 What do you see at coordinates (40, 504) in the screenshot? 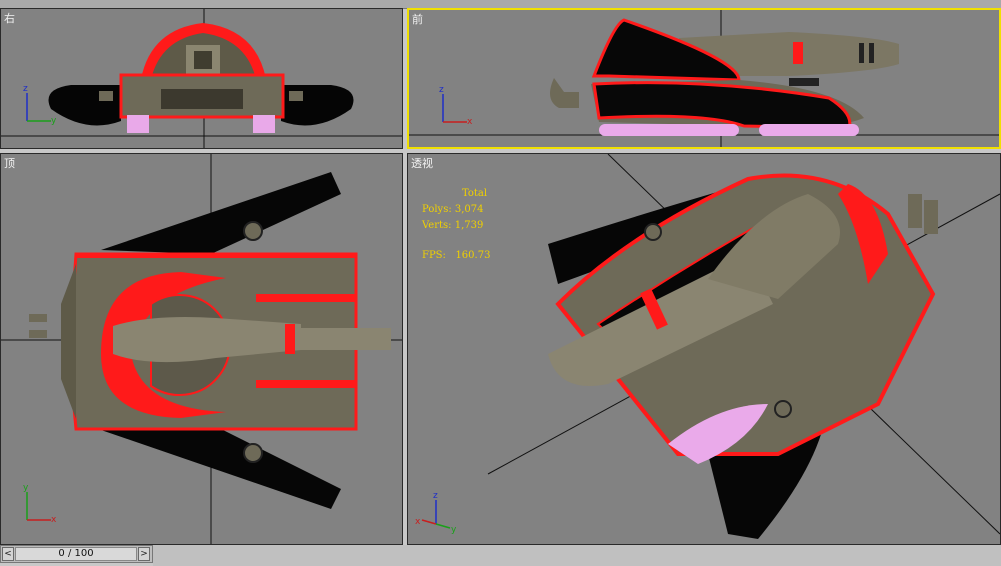
I see `top-axis-gizmo: y x` at bounding box center [40, 504].